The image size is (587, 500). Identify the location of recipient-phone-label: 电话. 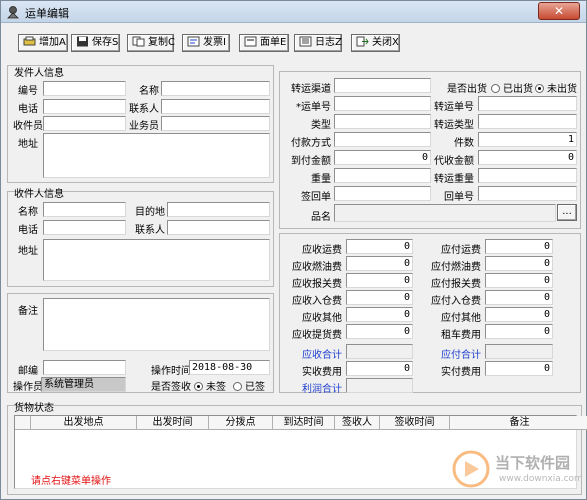
(28, 230).